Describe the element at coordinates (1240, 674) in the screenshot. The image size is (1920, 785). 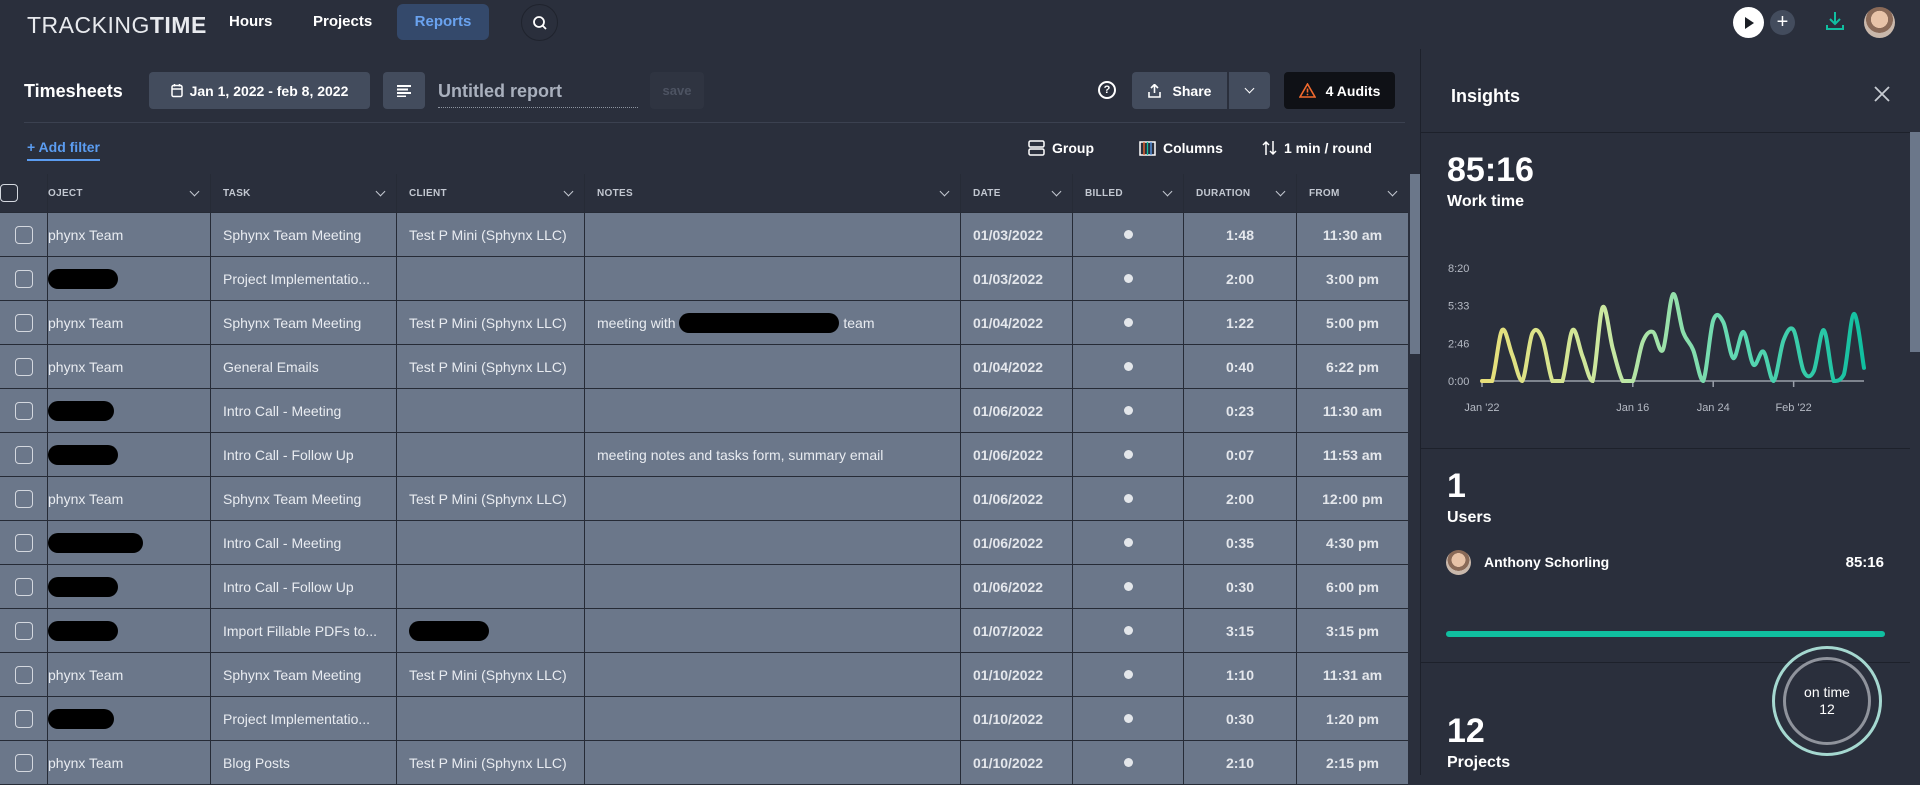
I see `cell-duration: 1:10` at that location.